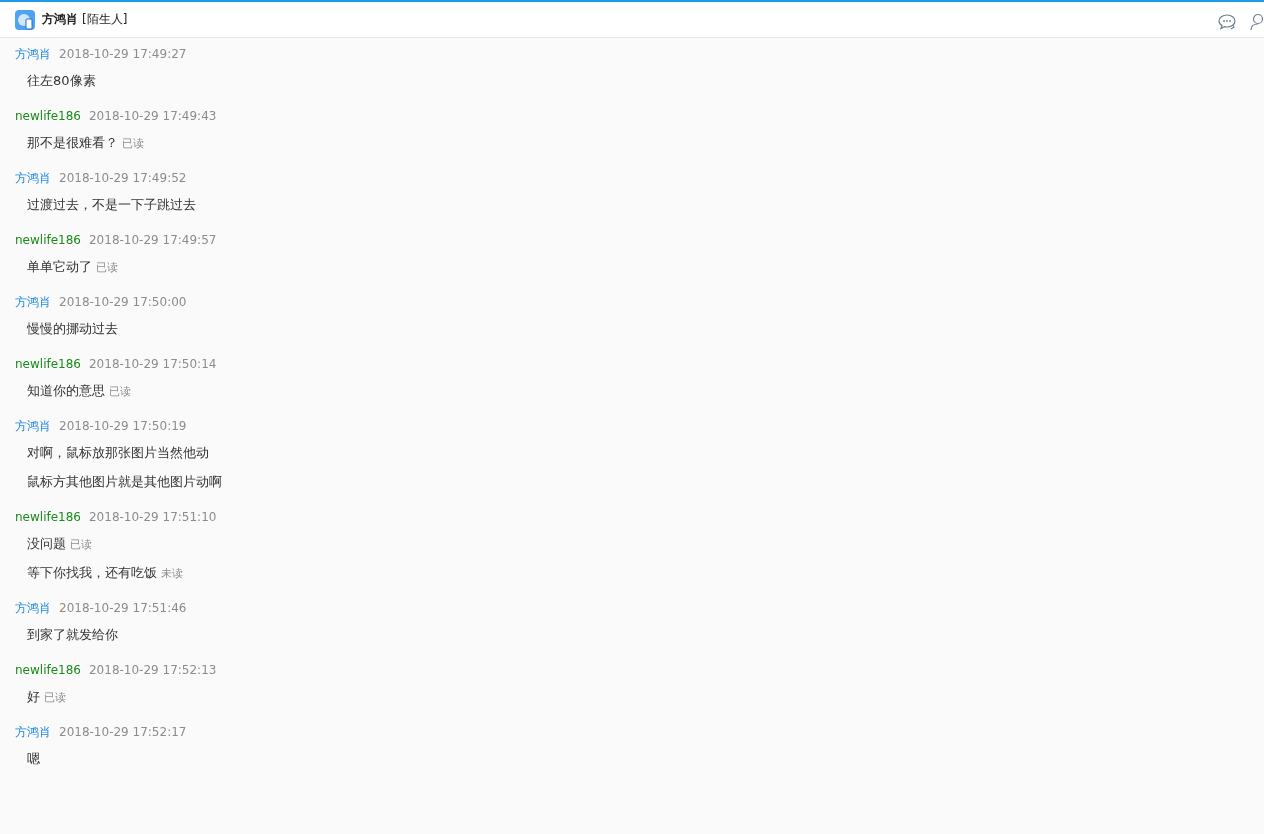  Describe the element at coordinates (172, 573) in the screenshot. I see `read-status: 未读` at that location.